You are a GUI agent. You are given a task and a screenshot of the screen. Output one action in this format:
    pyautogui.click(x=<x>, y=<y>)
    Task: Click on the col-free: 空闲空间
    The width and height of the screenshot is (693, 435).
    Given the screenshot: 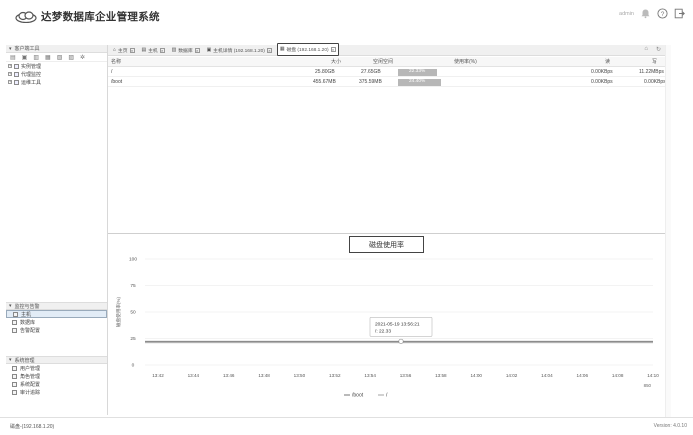 What is the action you would take?
    pyautogui.click(x=383, y=61)
    